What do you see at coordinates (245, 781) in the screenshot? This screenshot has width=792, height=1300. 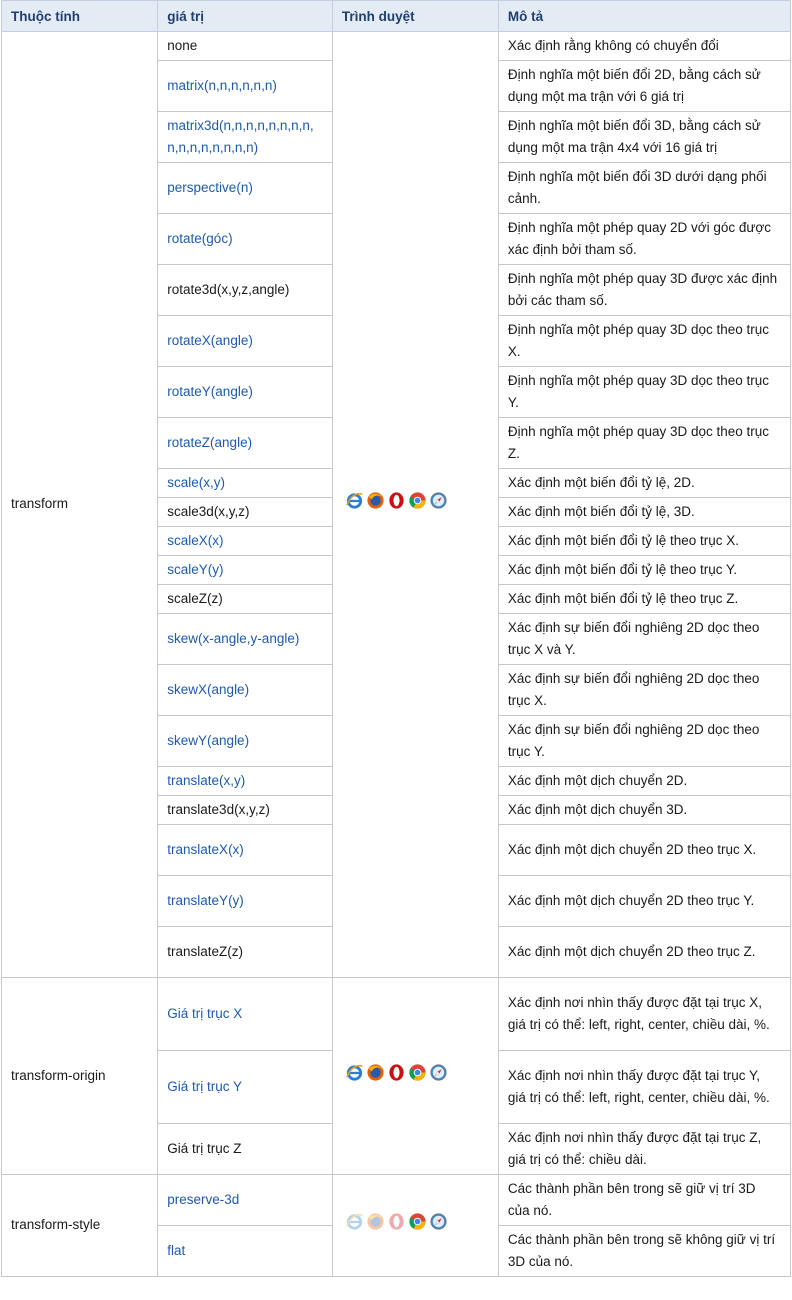 I see `value-link: translate(x,y)` at bounding box center [245, 781].